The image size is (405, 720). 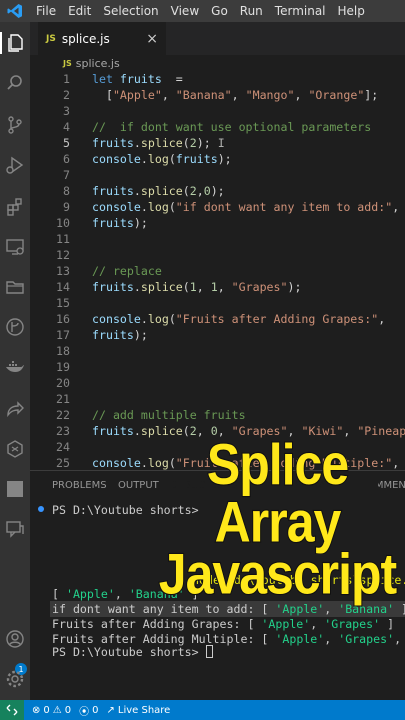 I want to click on square-extension-icon, so click(x=15, y=489).